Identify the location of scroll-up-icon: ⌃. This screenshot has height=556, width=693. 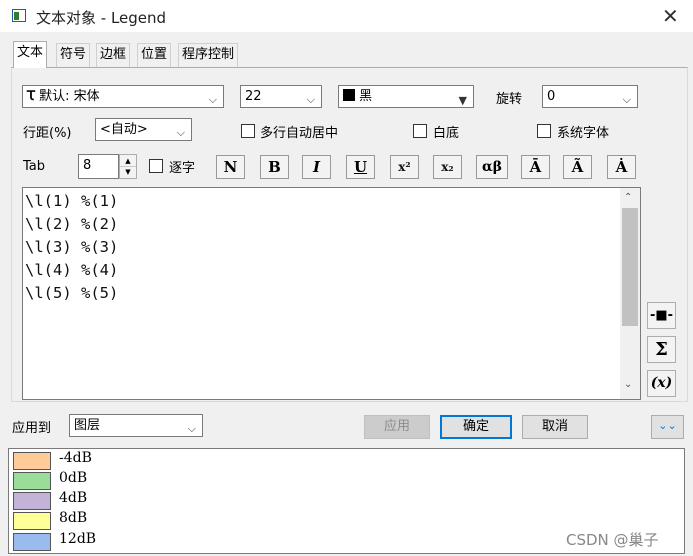
(628, 197).